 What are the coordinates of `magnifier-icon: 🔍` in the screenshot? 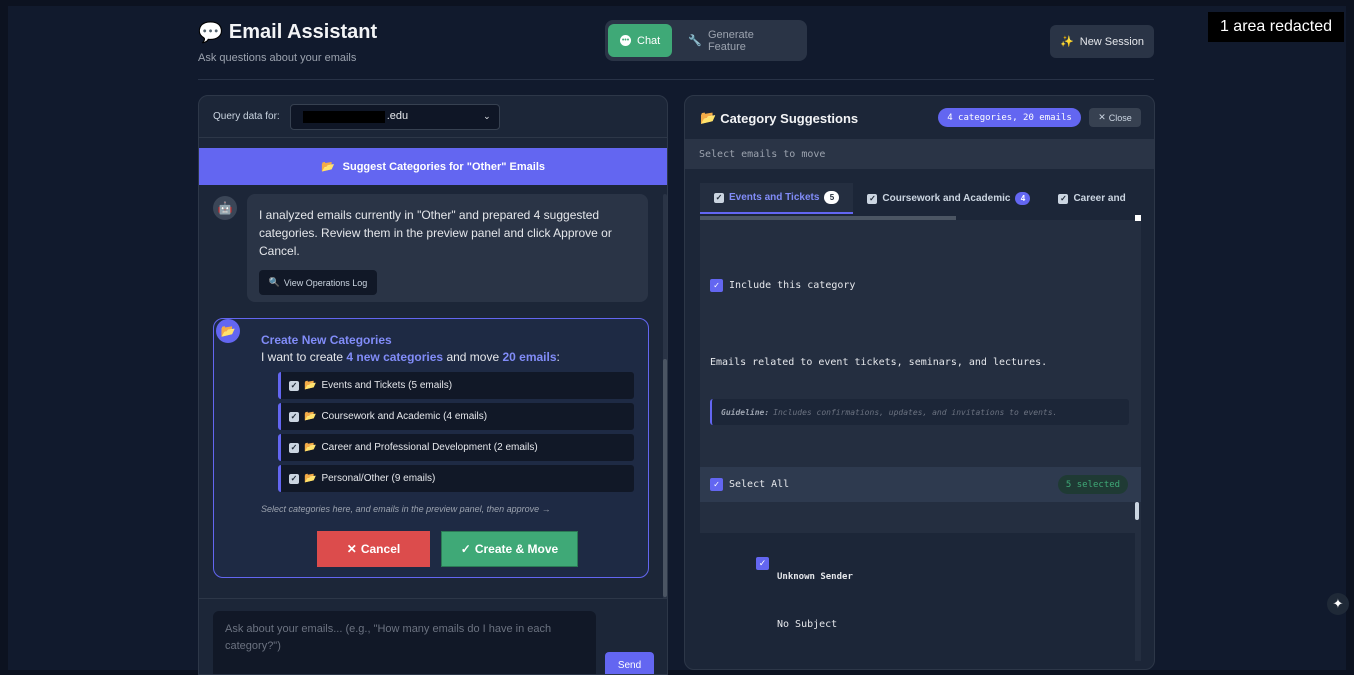 It's located at (274, 282).